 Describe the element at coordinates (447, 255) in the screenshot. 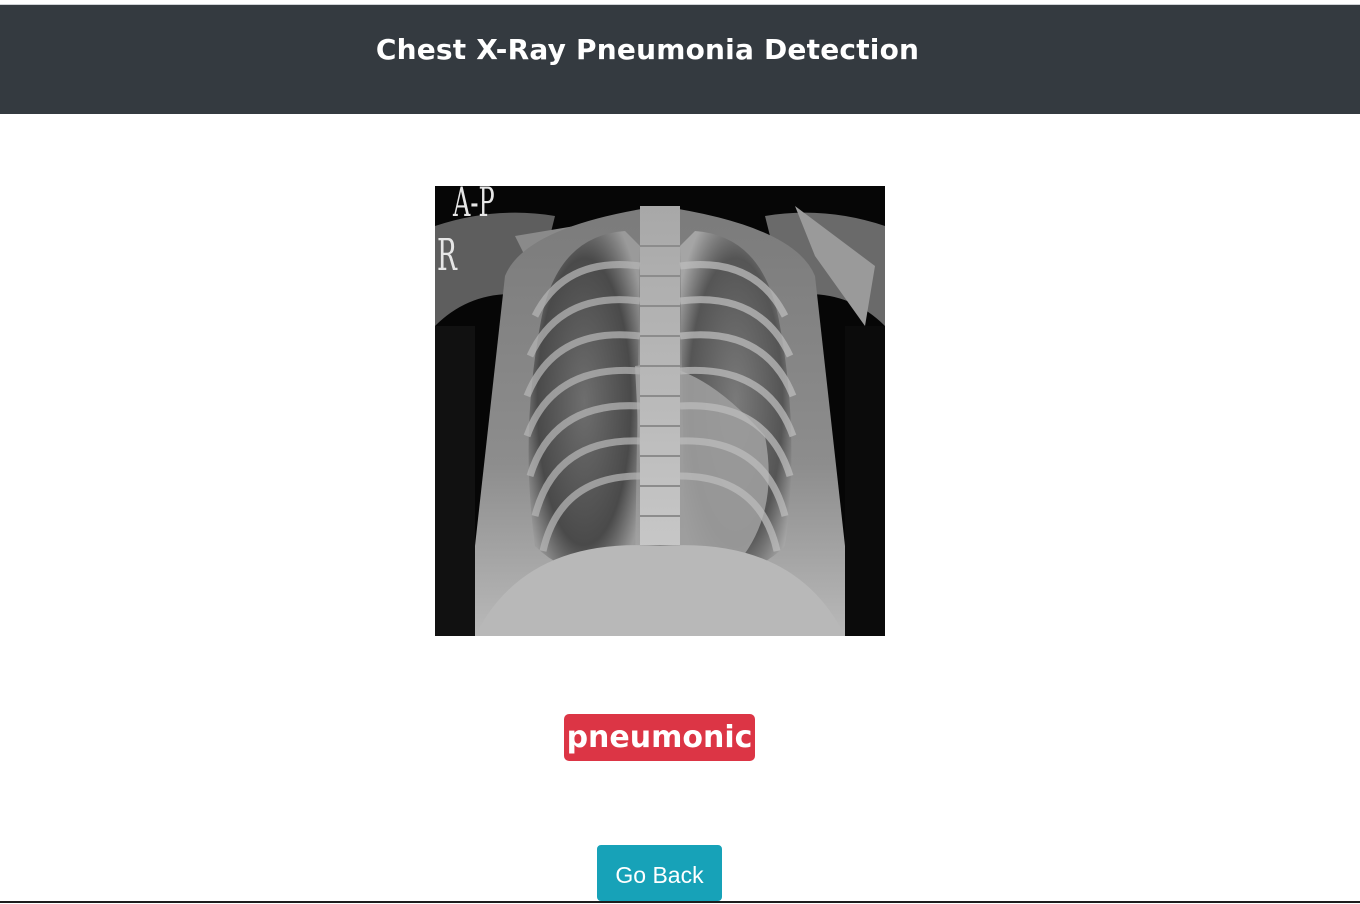

I see `xray-side-marker: R` at that location.